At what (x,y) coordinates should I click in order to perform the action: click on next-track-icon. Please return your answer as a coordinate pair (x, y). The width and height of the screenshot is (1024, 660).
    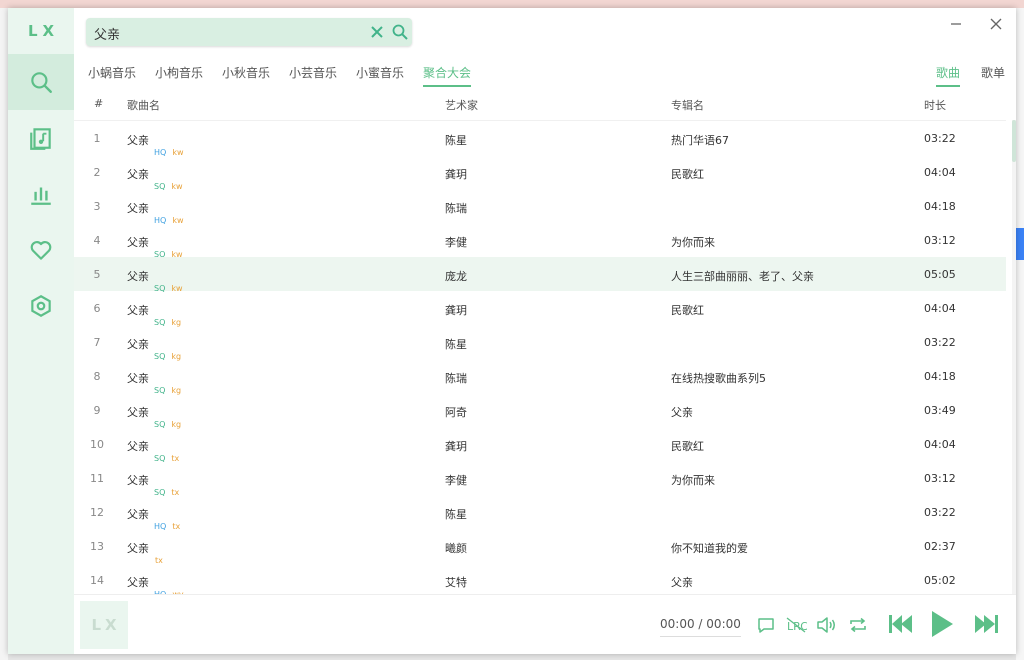
    Looking at the image, I should click on (986, 624).